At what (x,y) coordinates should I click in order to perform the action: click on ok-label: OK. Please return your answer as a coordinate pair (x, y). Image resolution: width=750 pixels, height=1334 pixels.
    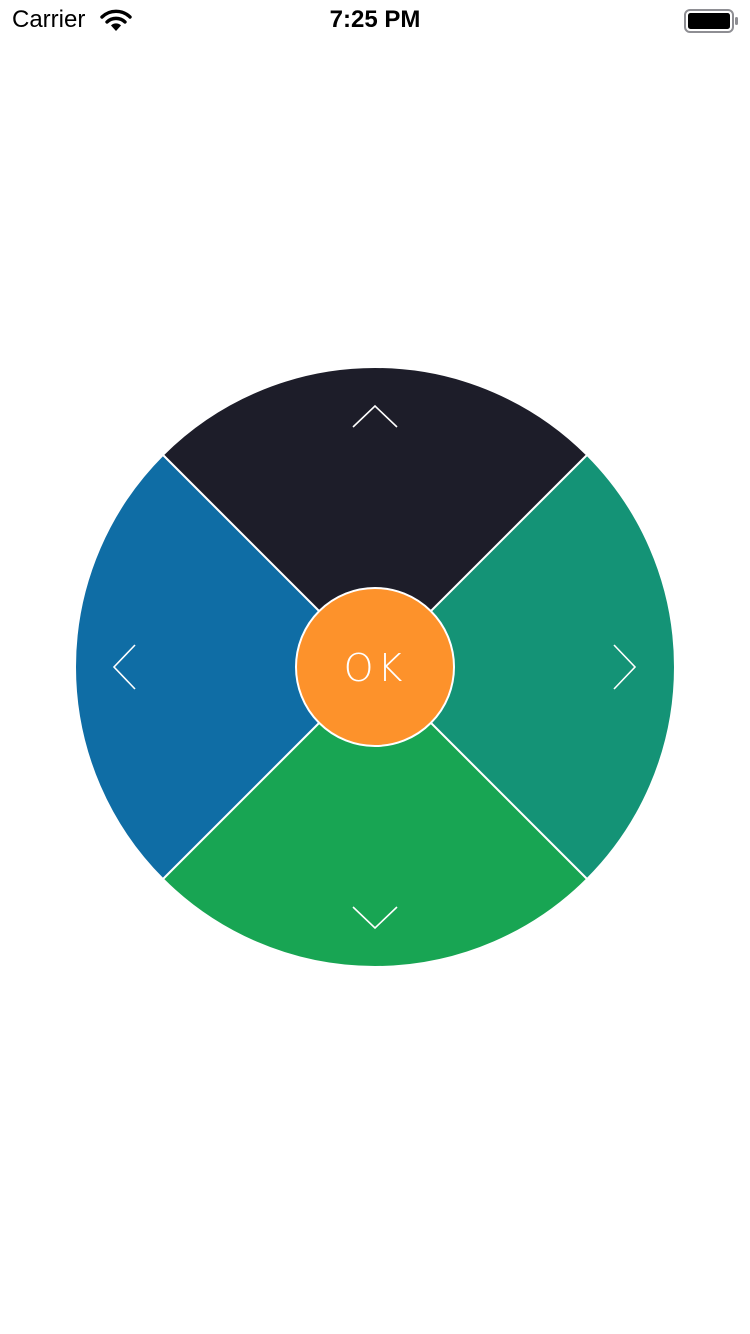
    Looking at the image, I should click on (375, 668).